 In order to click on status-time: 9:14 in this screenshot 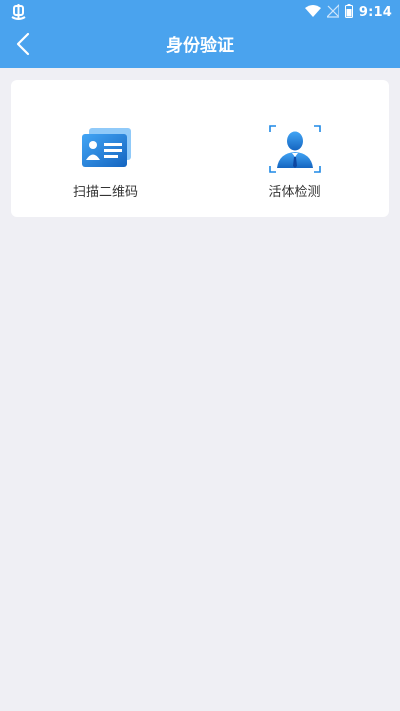, I will do `click(375, 12)`.